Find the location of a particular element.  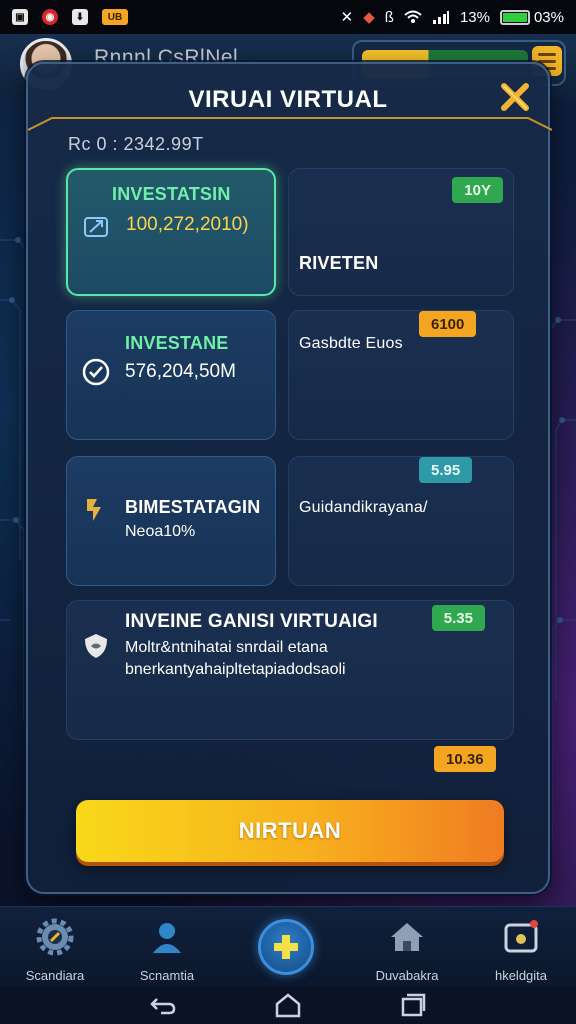

alarm-icon: ◆ is located at coordinates (369, 17).